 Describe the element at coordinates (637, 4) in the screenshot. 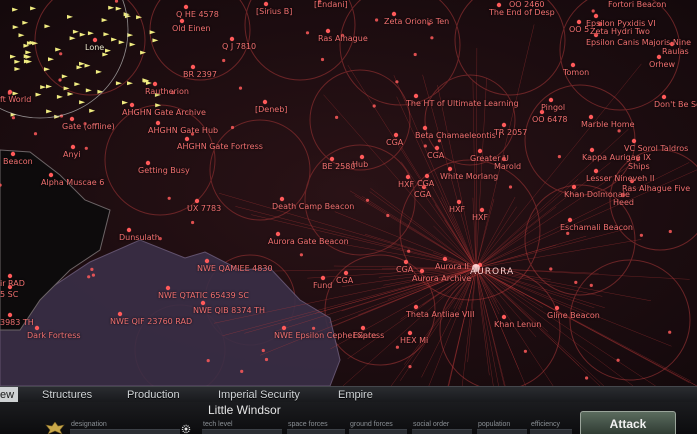

I see `map-label: Fortori Beacon` at that location.